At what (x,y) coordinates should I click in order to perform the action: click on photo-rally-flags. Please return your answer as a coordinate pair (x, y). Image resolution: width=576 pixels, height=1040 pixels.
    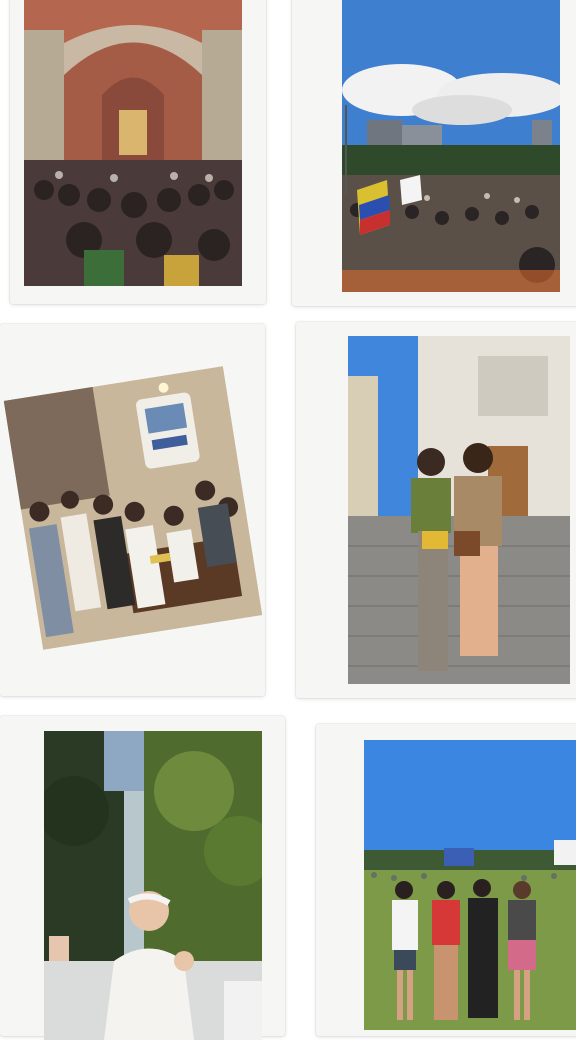
    Looking at the image, I should click on (451, 146).